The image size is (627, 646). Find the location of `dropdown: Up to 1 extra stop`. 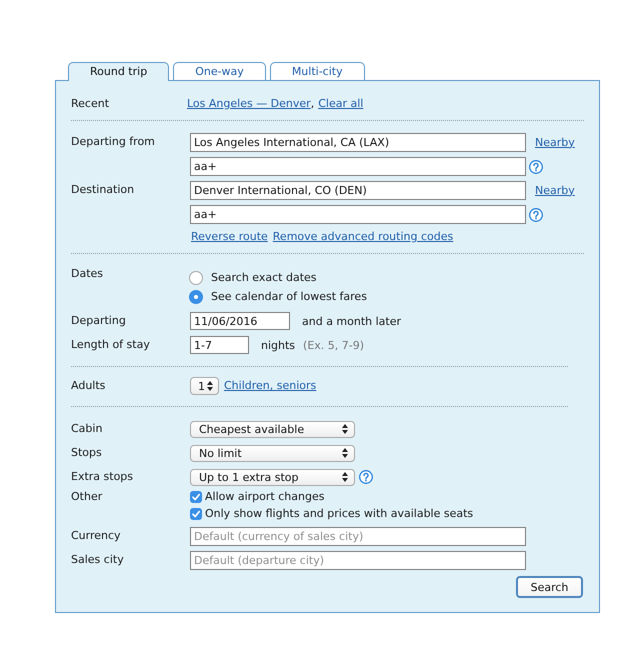

dropdown: Up to 1 extra stop is located at coordinates (272, 477).